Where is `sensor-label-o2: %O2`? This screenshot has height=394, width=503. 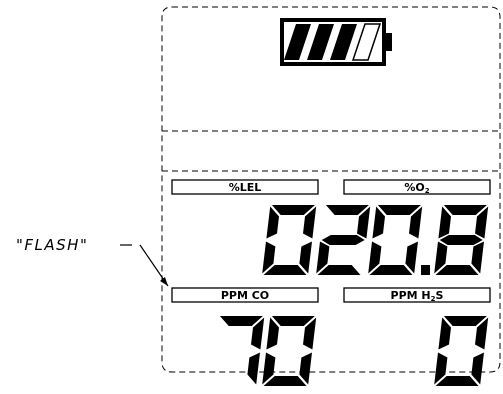 sensor-label-o2: %O2 is located at coordinates (417, 187).